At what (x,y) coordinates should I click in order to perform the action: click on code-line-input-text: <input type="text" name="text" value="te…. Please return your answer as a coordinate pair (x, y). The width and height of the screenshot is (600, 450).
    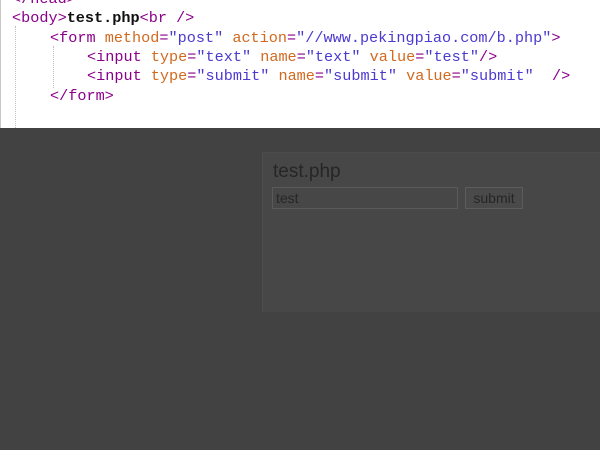
    Looking at the image, I should click on (292, 57).